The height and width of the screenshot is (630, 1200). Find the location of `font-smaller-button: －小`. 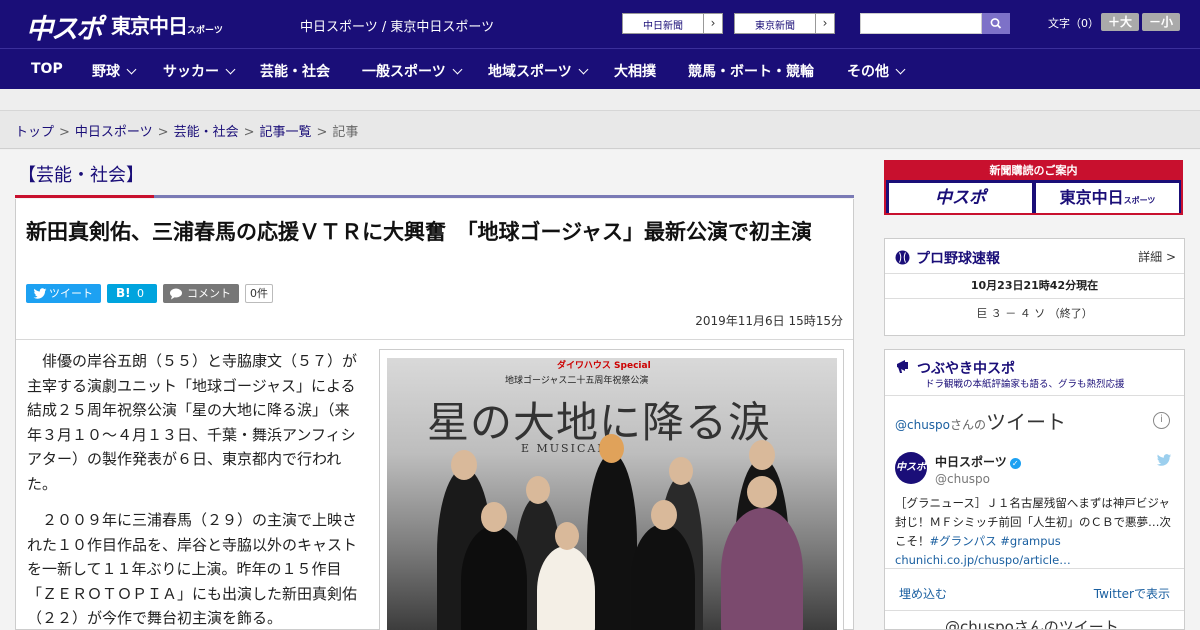

font-smaller-button: －小 is located at coordinates (1161, 22).